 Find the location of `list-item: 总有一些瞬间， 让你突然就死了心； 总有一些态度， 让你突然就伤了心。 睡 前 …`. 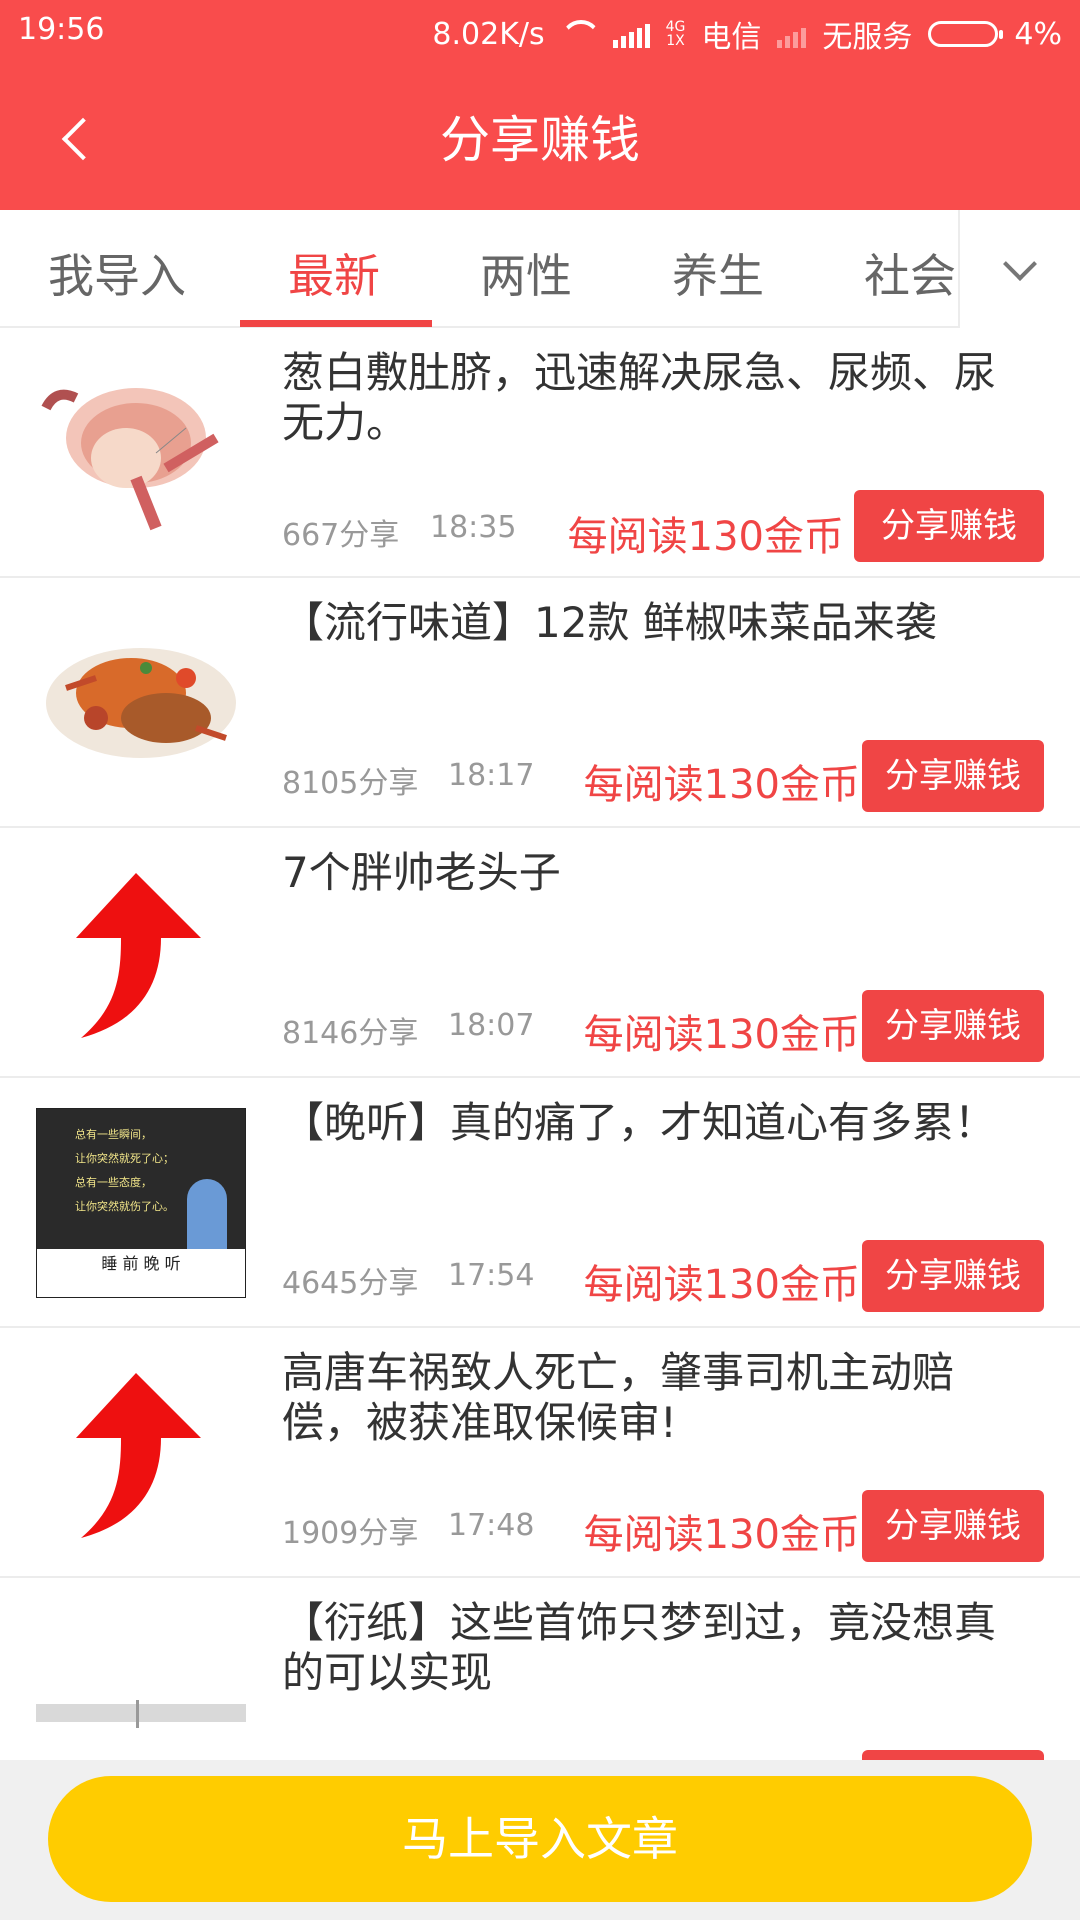

list-item: 总有一些瞬间， 让你突然就死了心； 总有一些态度， 让你突然就伤了心。 睡 前 … is located at coordinates (540, 1203).